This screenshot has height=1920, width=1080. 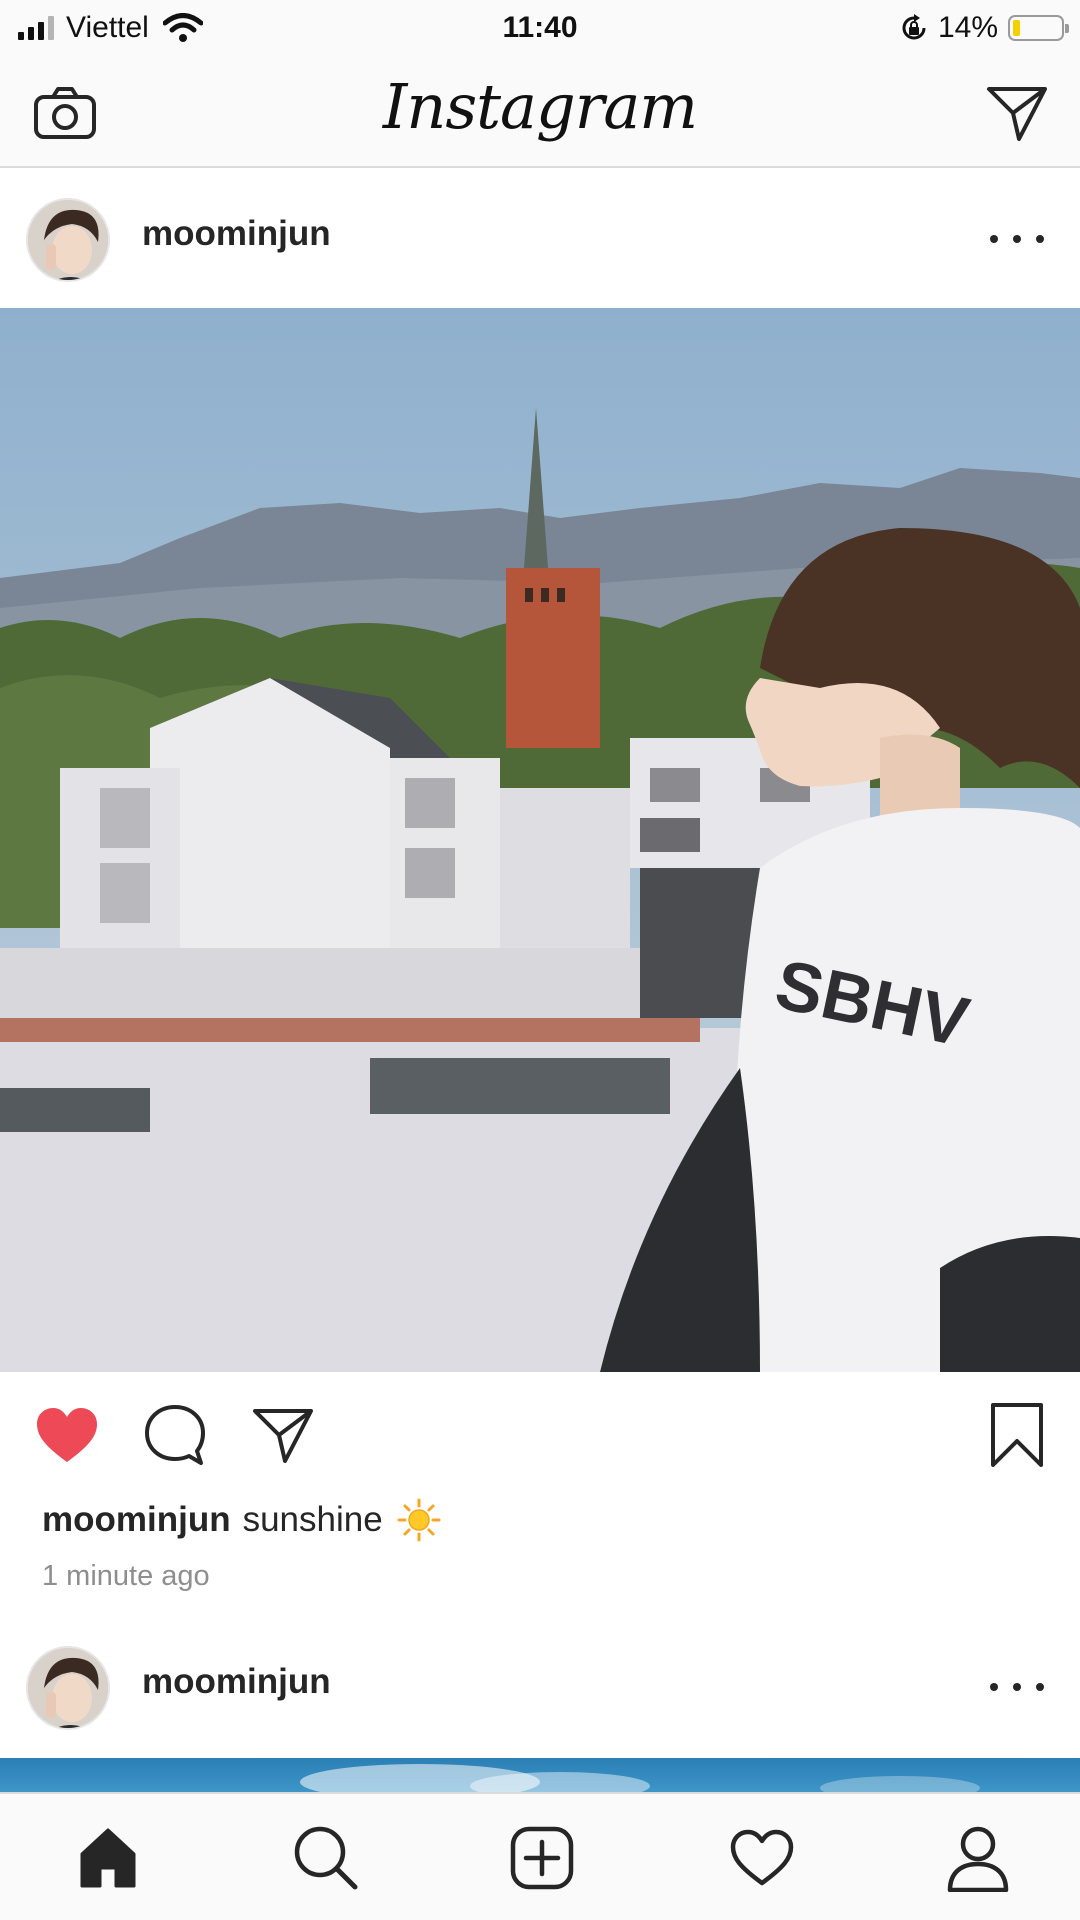 I want to click on app-logo: Instagram, so click(x=540, y=106).